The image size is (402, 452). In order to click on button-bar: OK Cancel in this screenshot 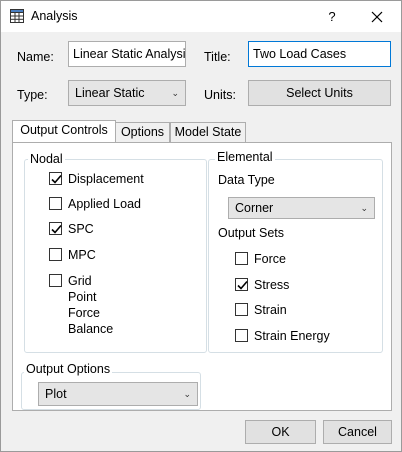, I will do `click(201, 431)`.